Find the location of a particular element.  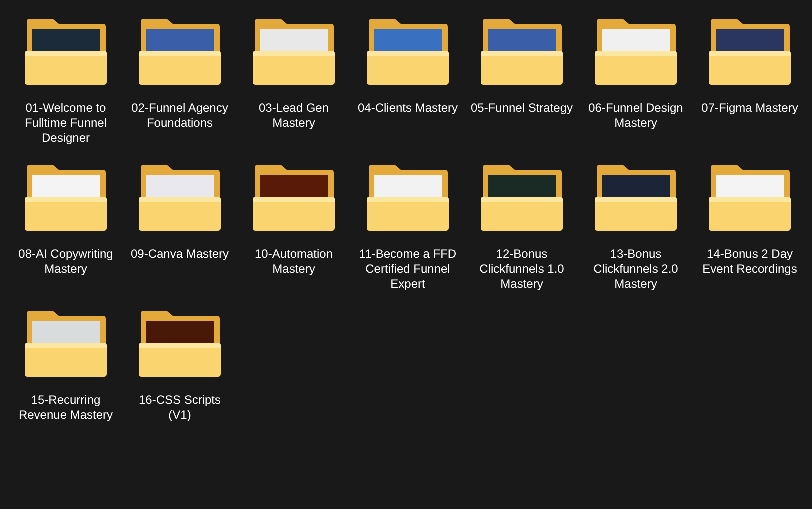

folder-item: 04-Clients Mastery is located at coordinates (408, 91).